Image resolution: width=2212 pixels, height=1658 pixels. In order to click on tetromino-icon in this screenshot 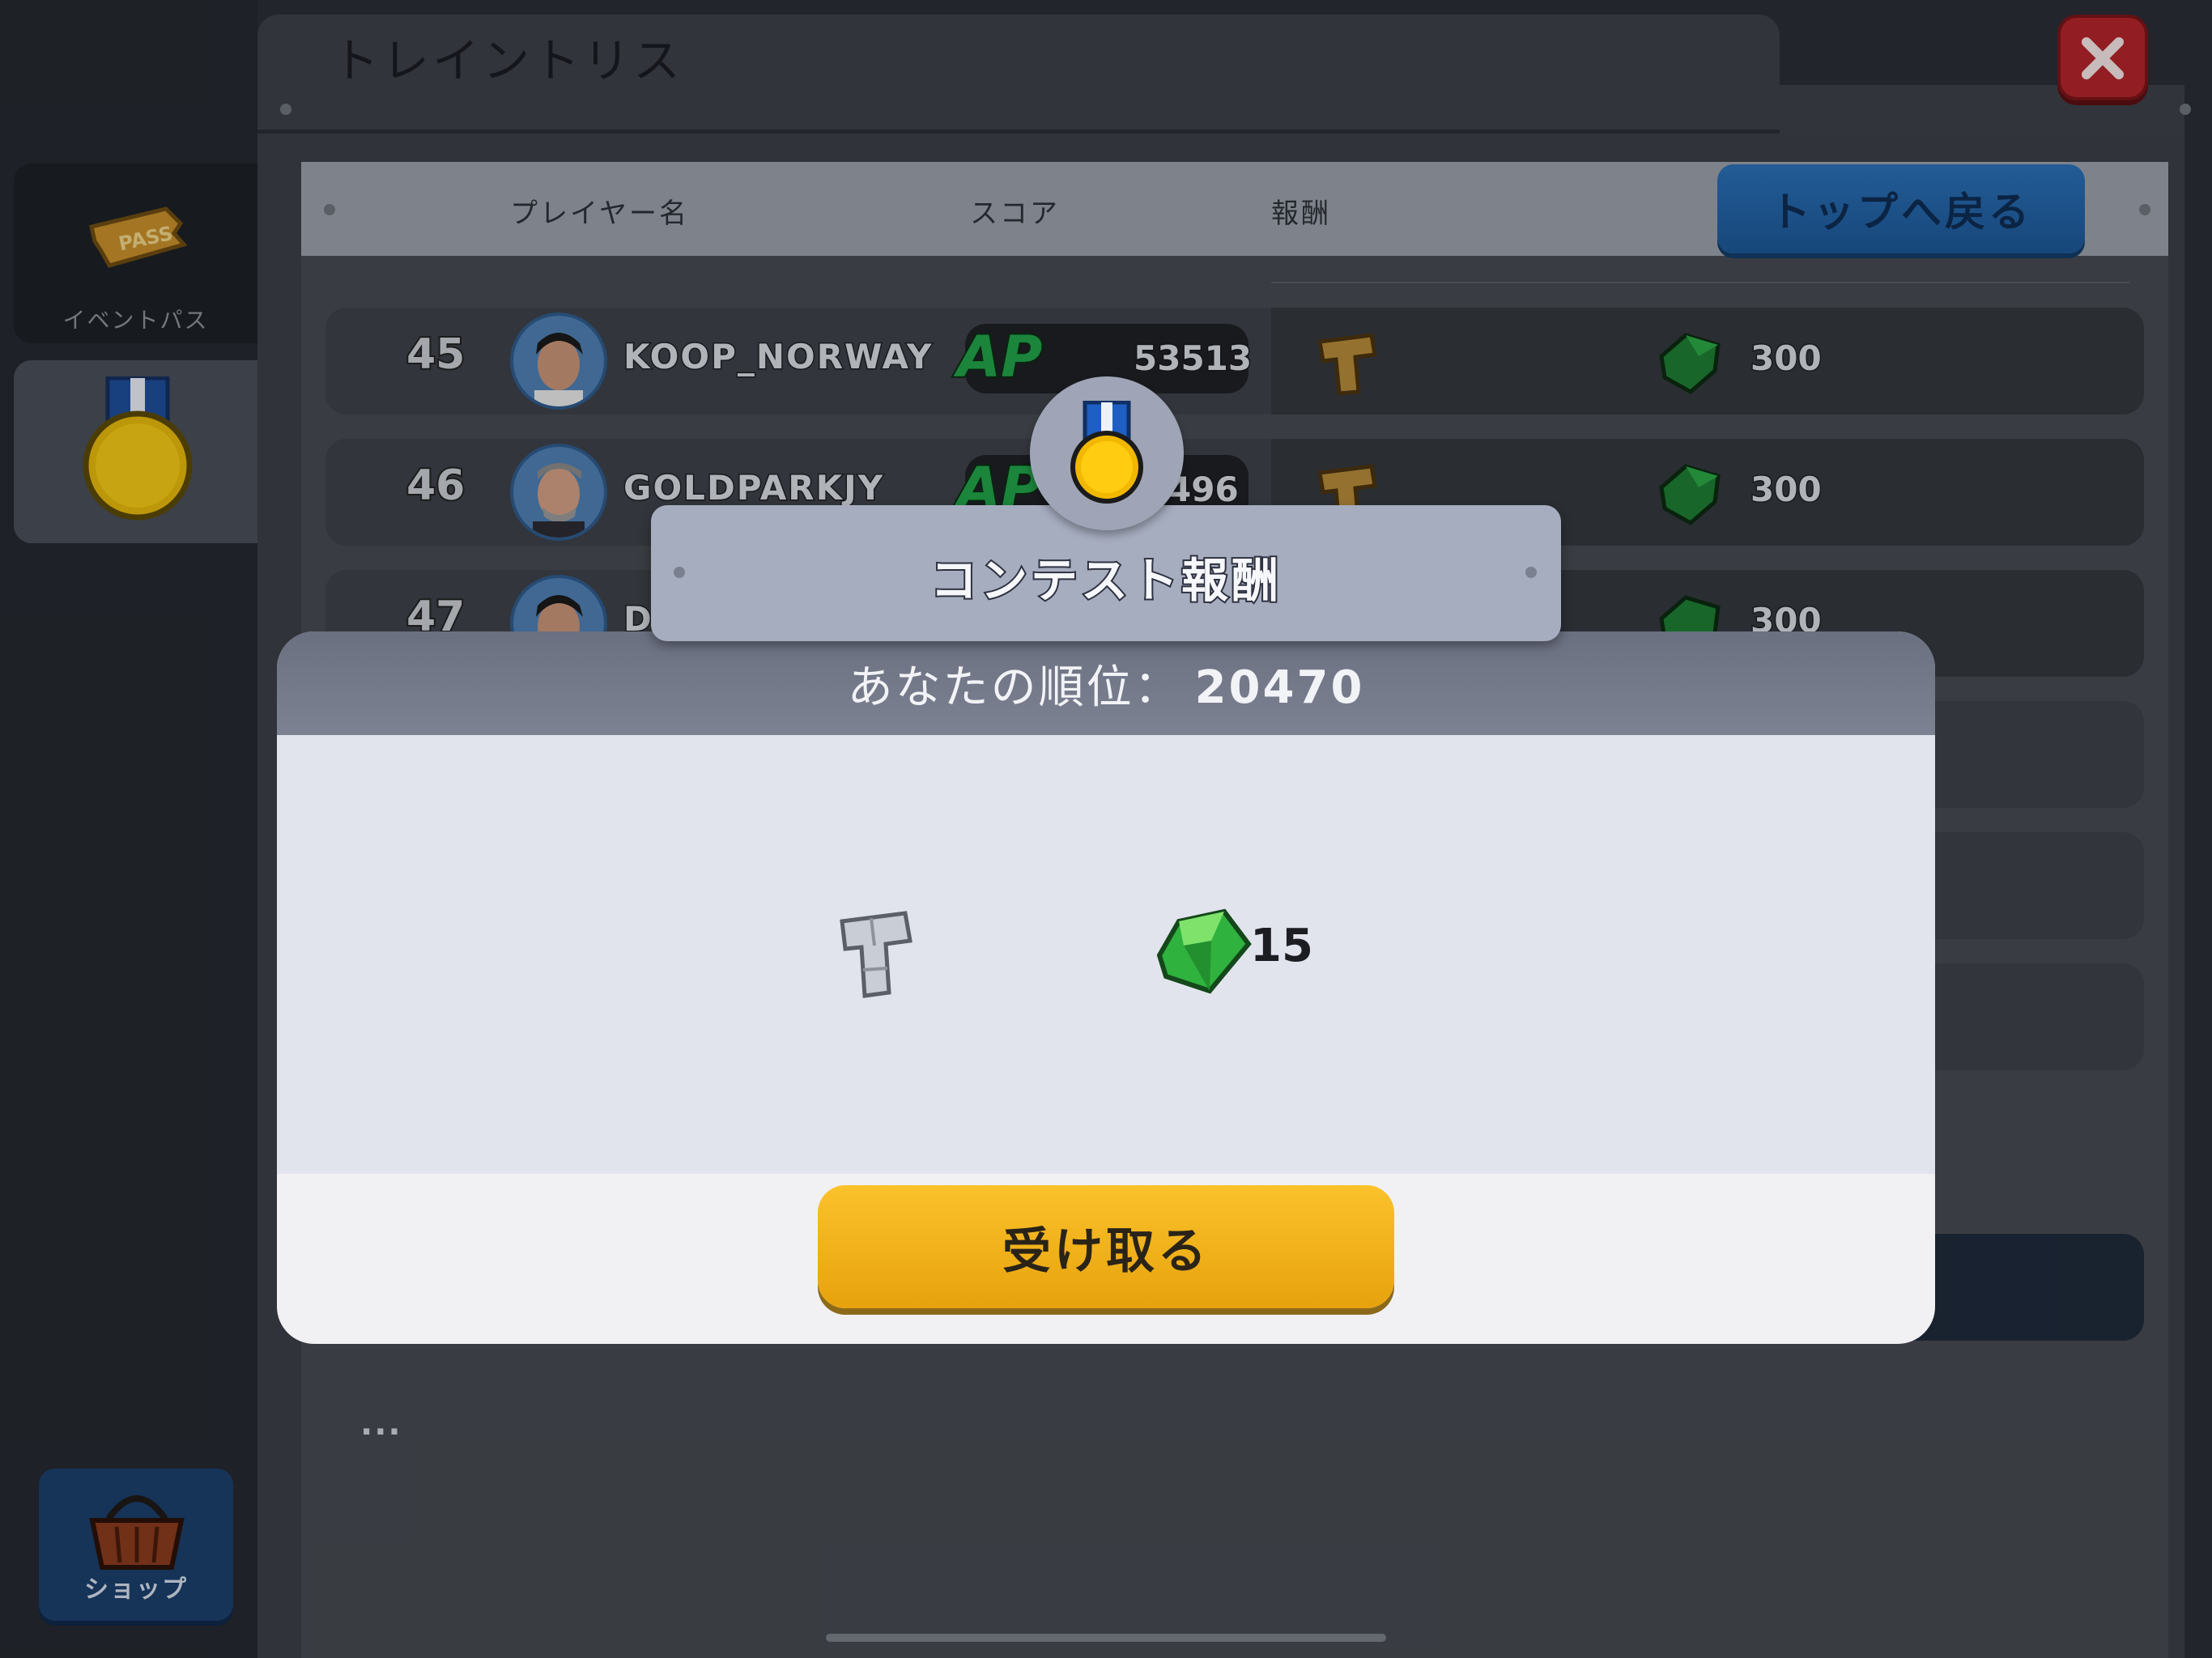, I will do `click(876, 954)`.